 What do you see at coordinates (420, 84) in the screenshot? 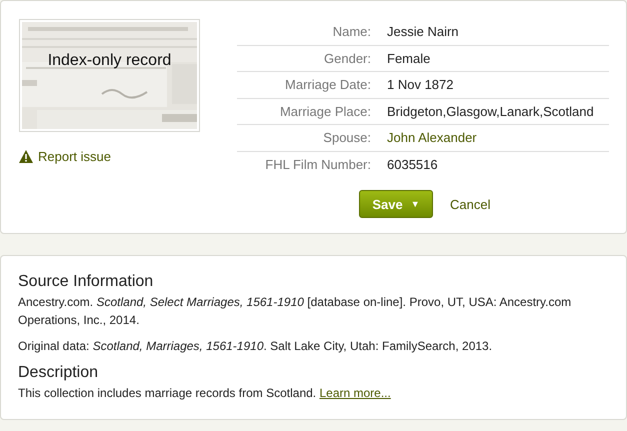
I see `field-value: 1 Nov 1872` at bounding box center [420, 84].